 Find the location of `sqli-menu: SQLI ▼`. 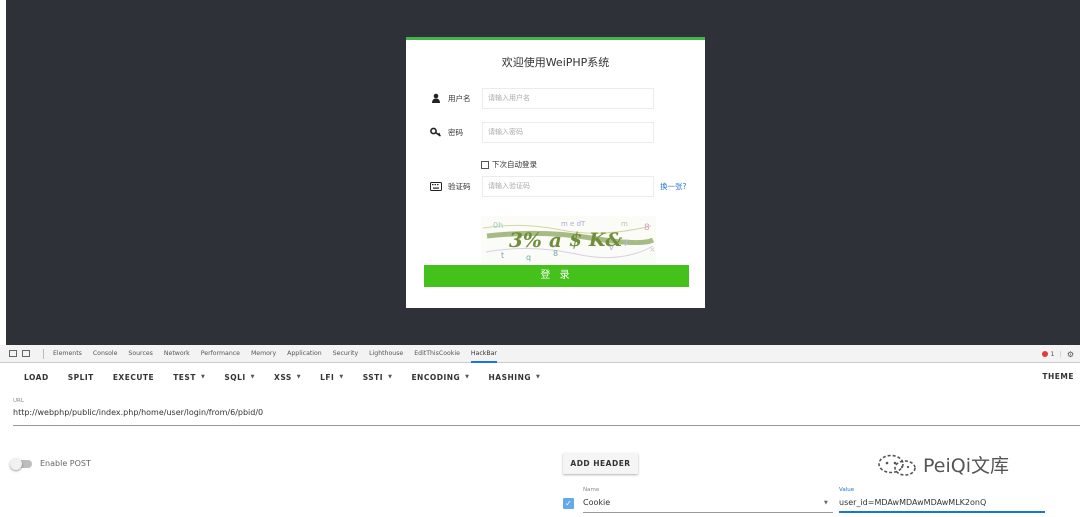

sqli-menu: SQLI ▼ is located at coordinates (239, 377).